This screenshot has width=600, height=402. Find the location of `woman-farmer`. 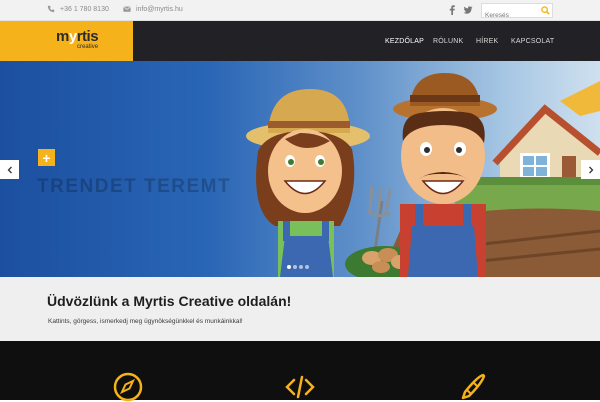

woman-farmer is located at coordinates (308, 183).